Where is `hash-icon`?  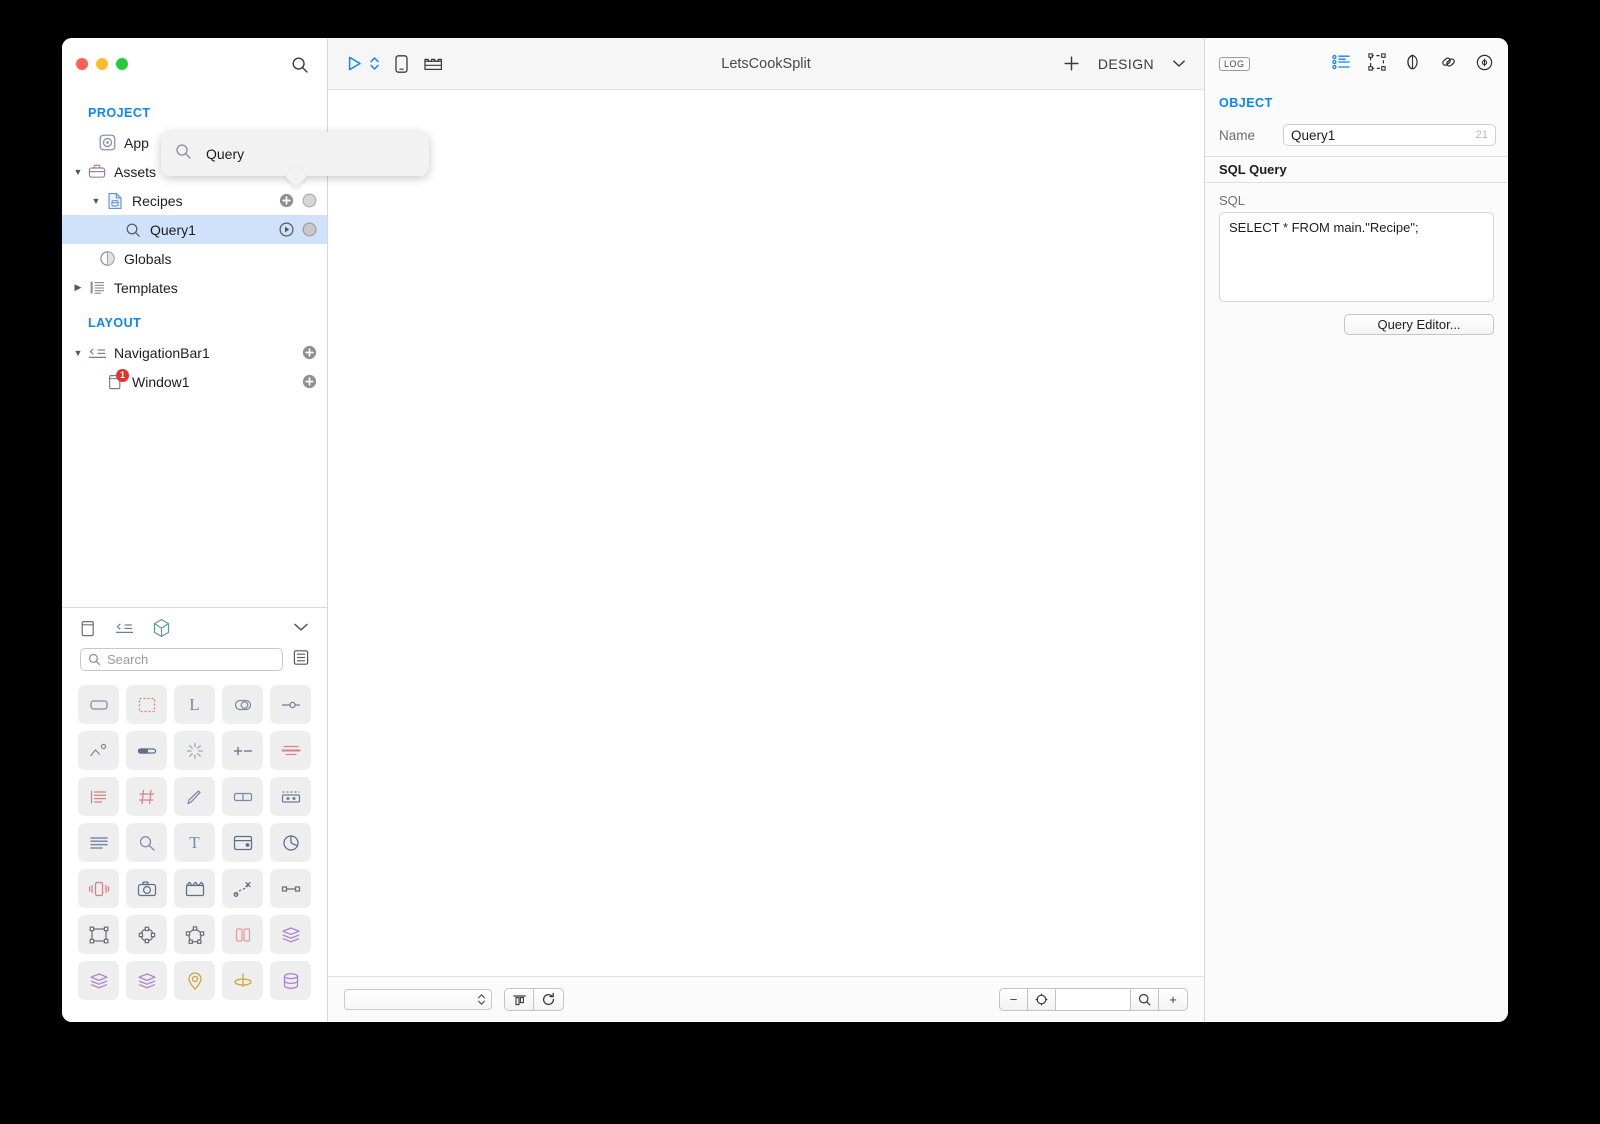 hash-icon is located at coordinates (147, 797).